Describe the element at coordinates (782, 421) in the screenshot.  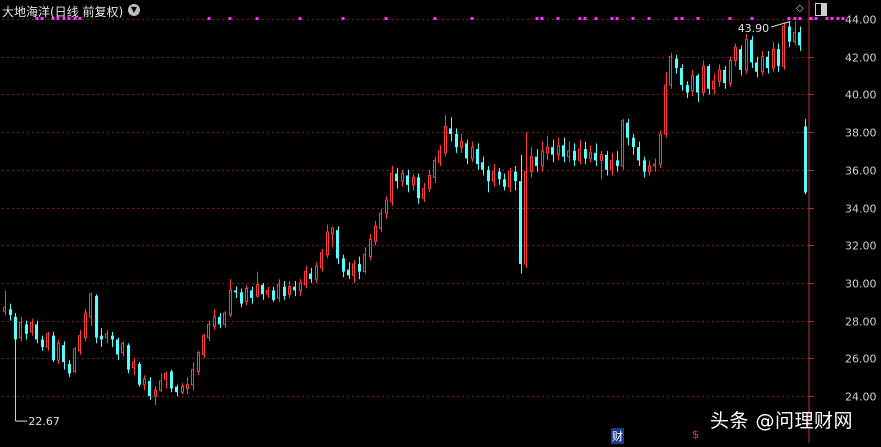
I see `watermark: 头条 @问理财网` at that location.